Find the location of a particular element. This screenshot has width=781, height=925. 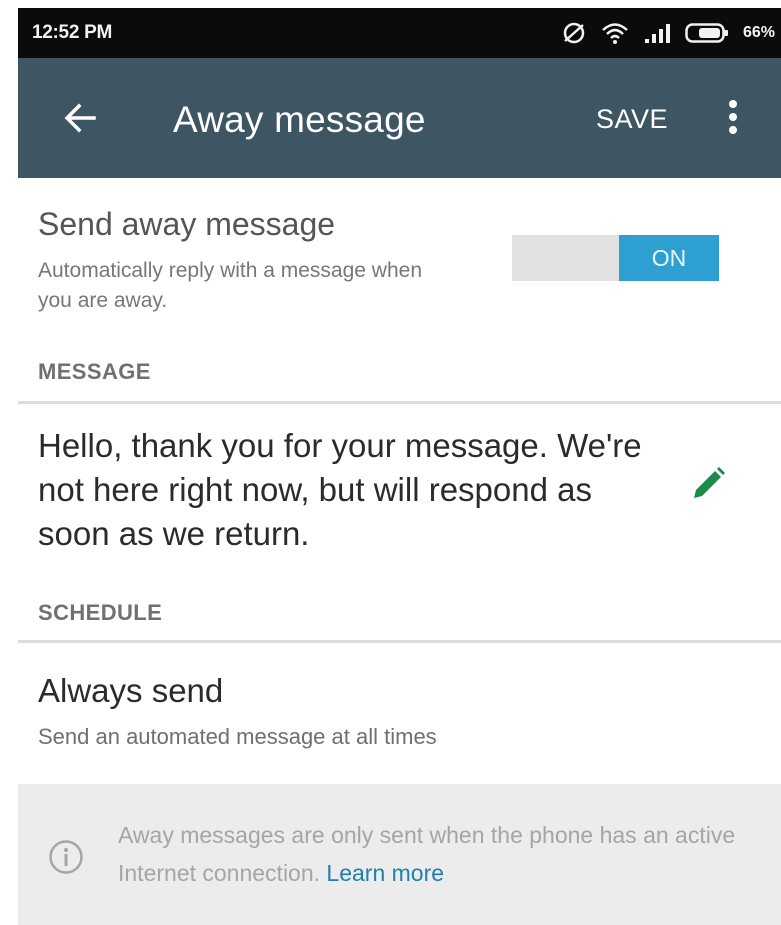

status-time: 12:52 PM is located at coordinates (72, 32).